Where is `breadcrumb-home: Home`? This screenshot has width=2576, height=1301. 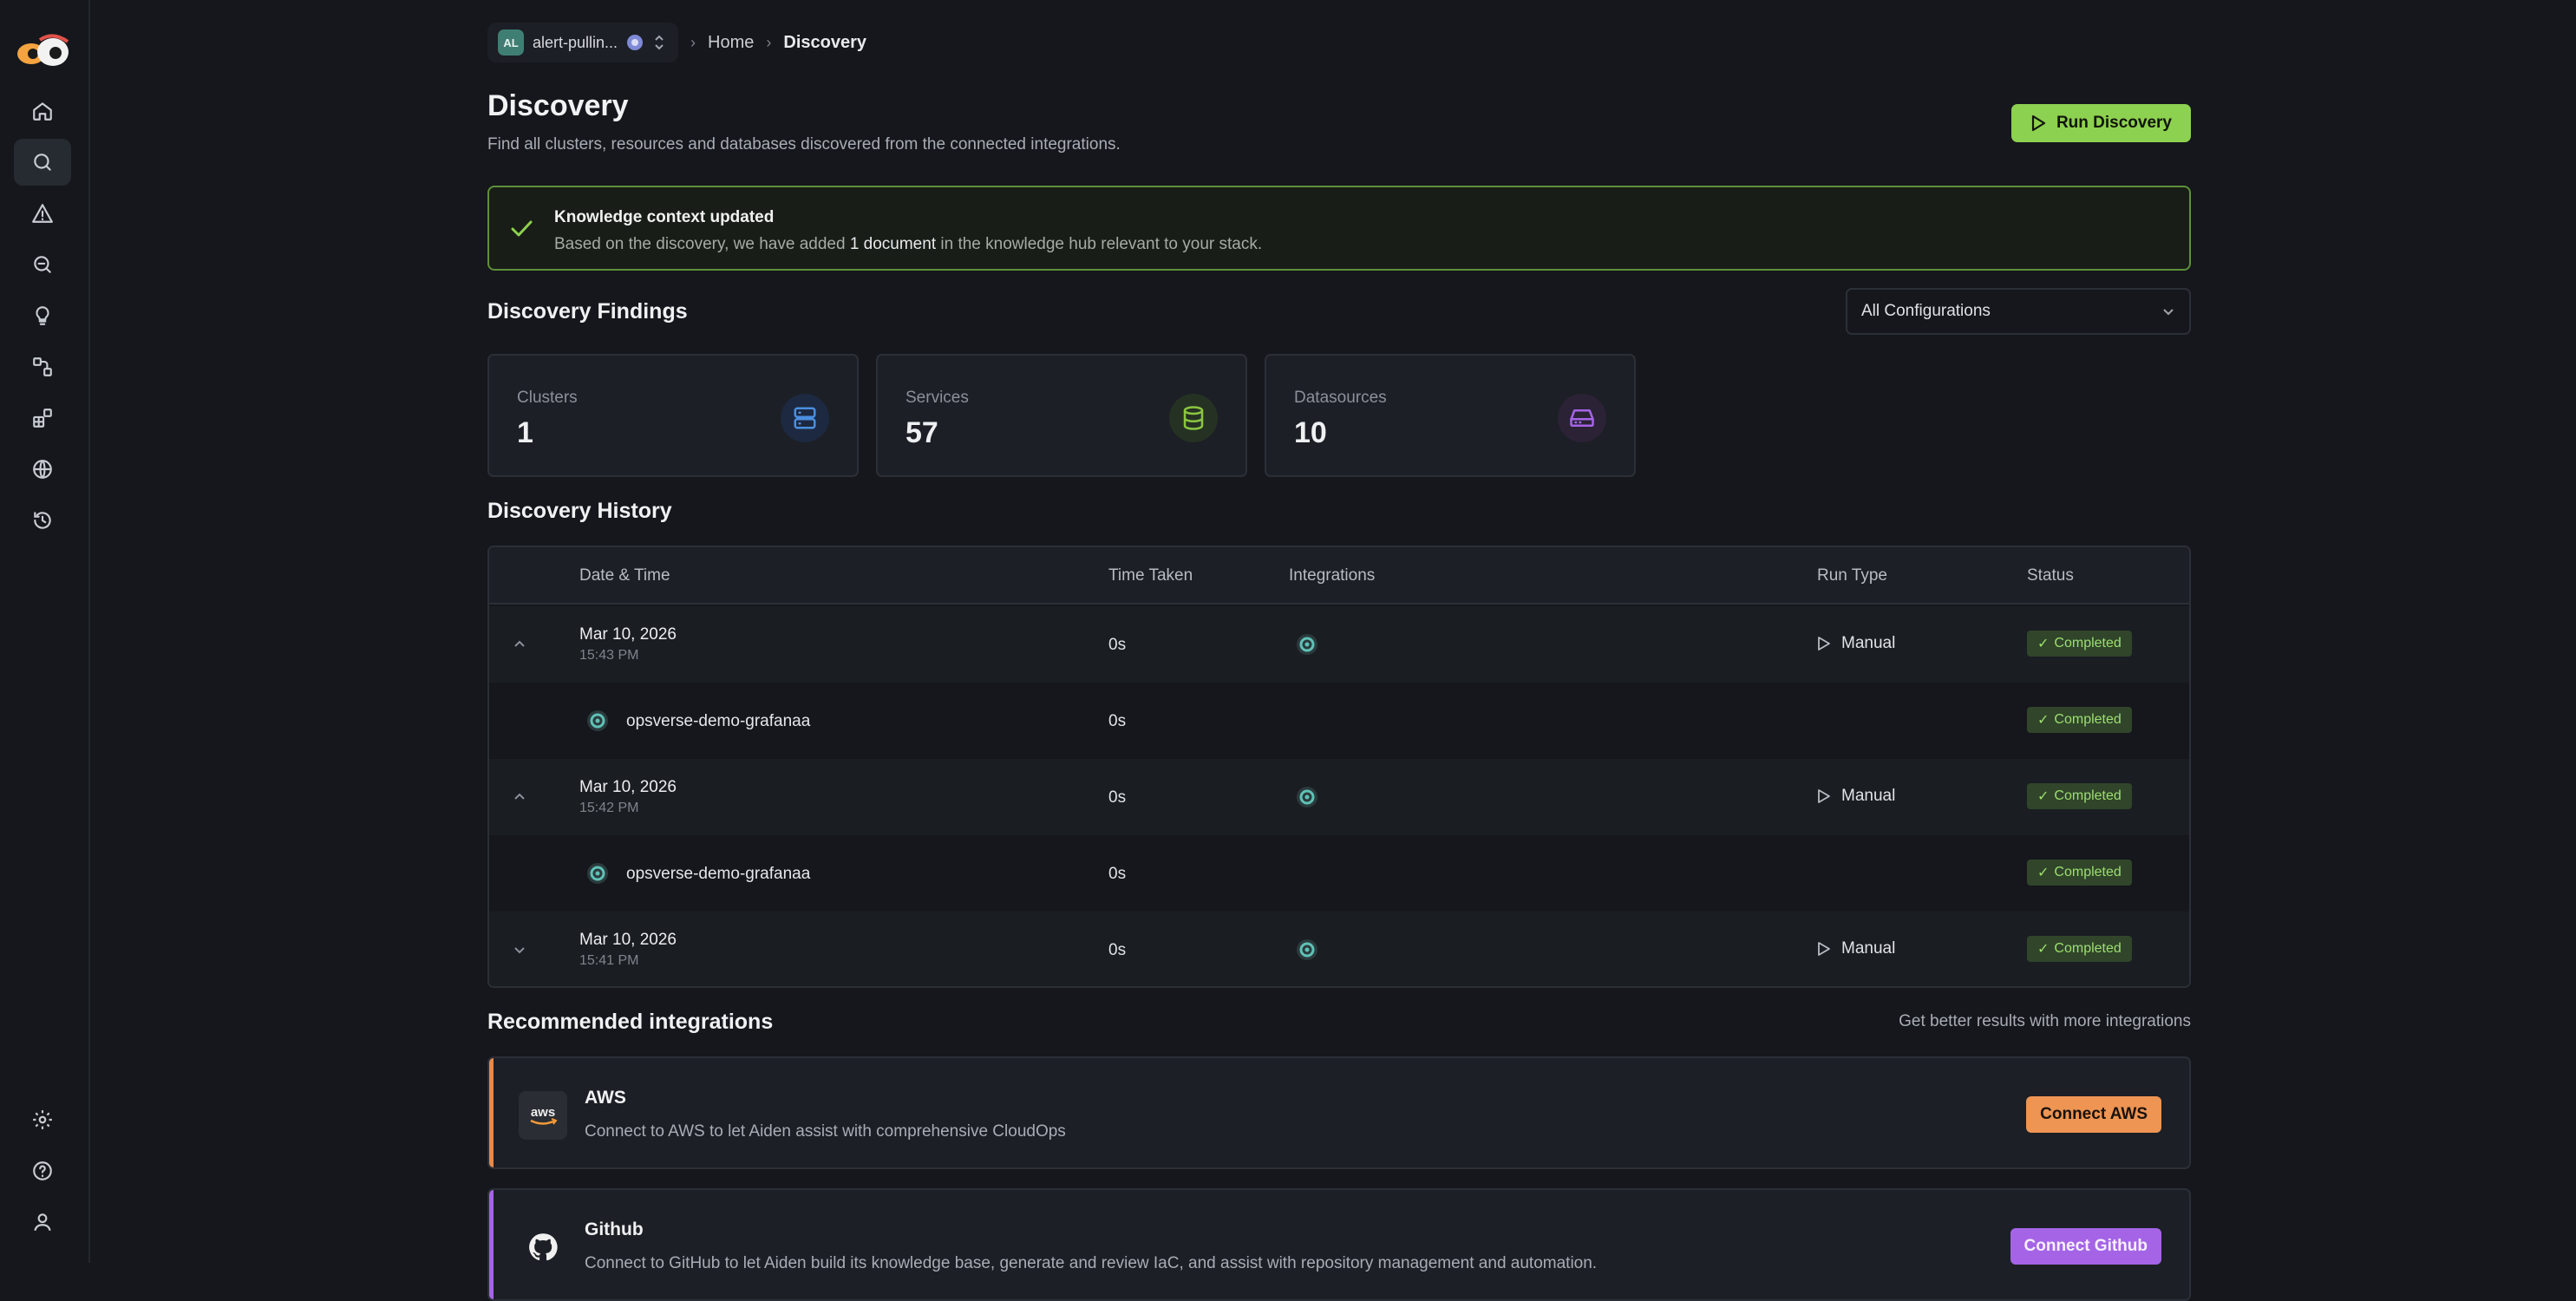
breadcrumb-home: Home is located at coordinates (731, 43).